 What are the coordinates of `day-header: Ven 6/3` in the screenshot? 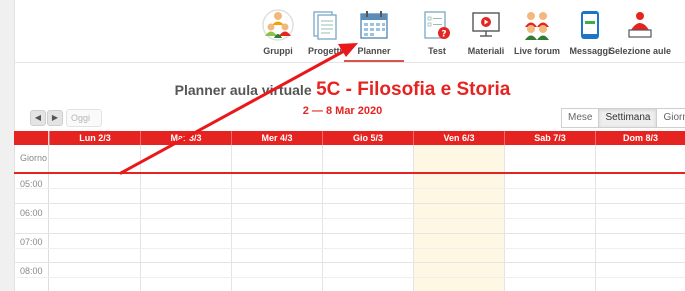 It's located at (458, 138).